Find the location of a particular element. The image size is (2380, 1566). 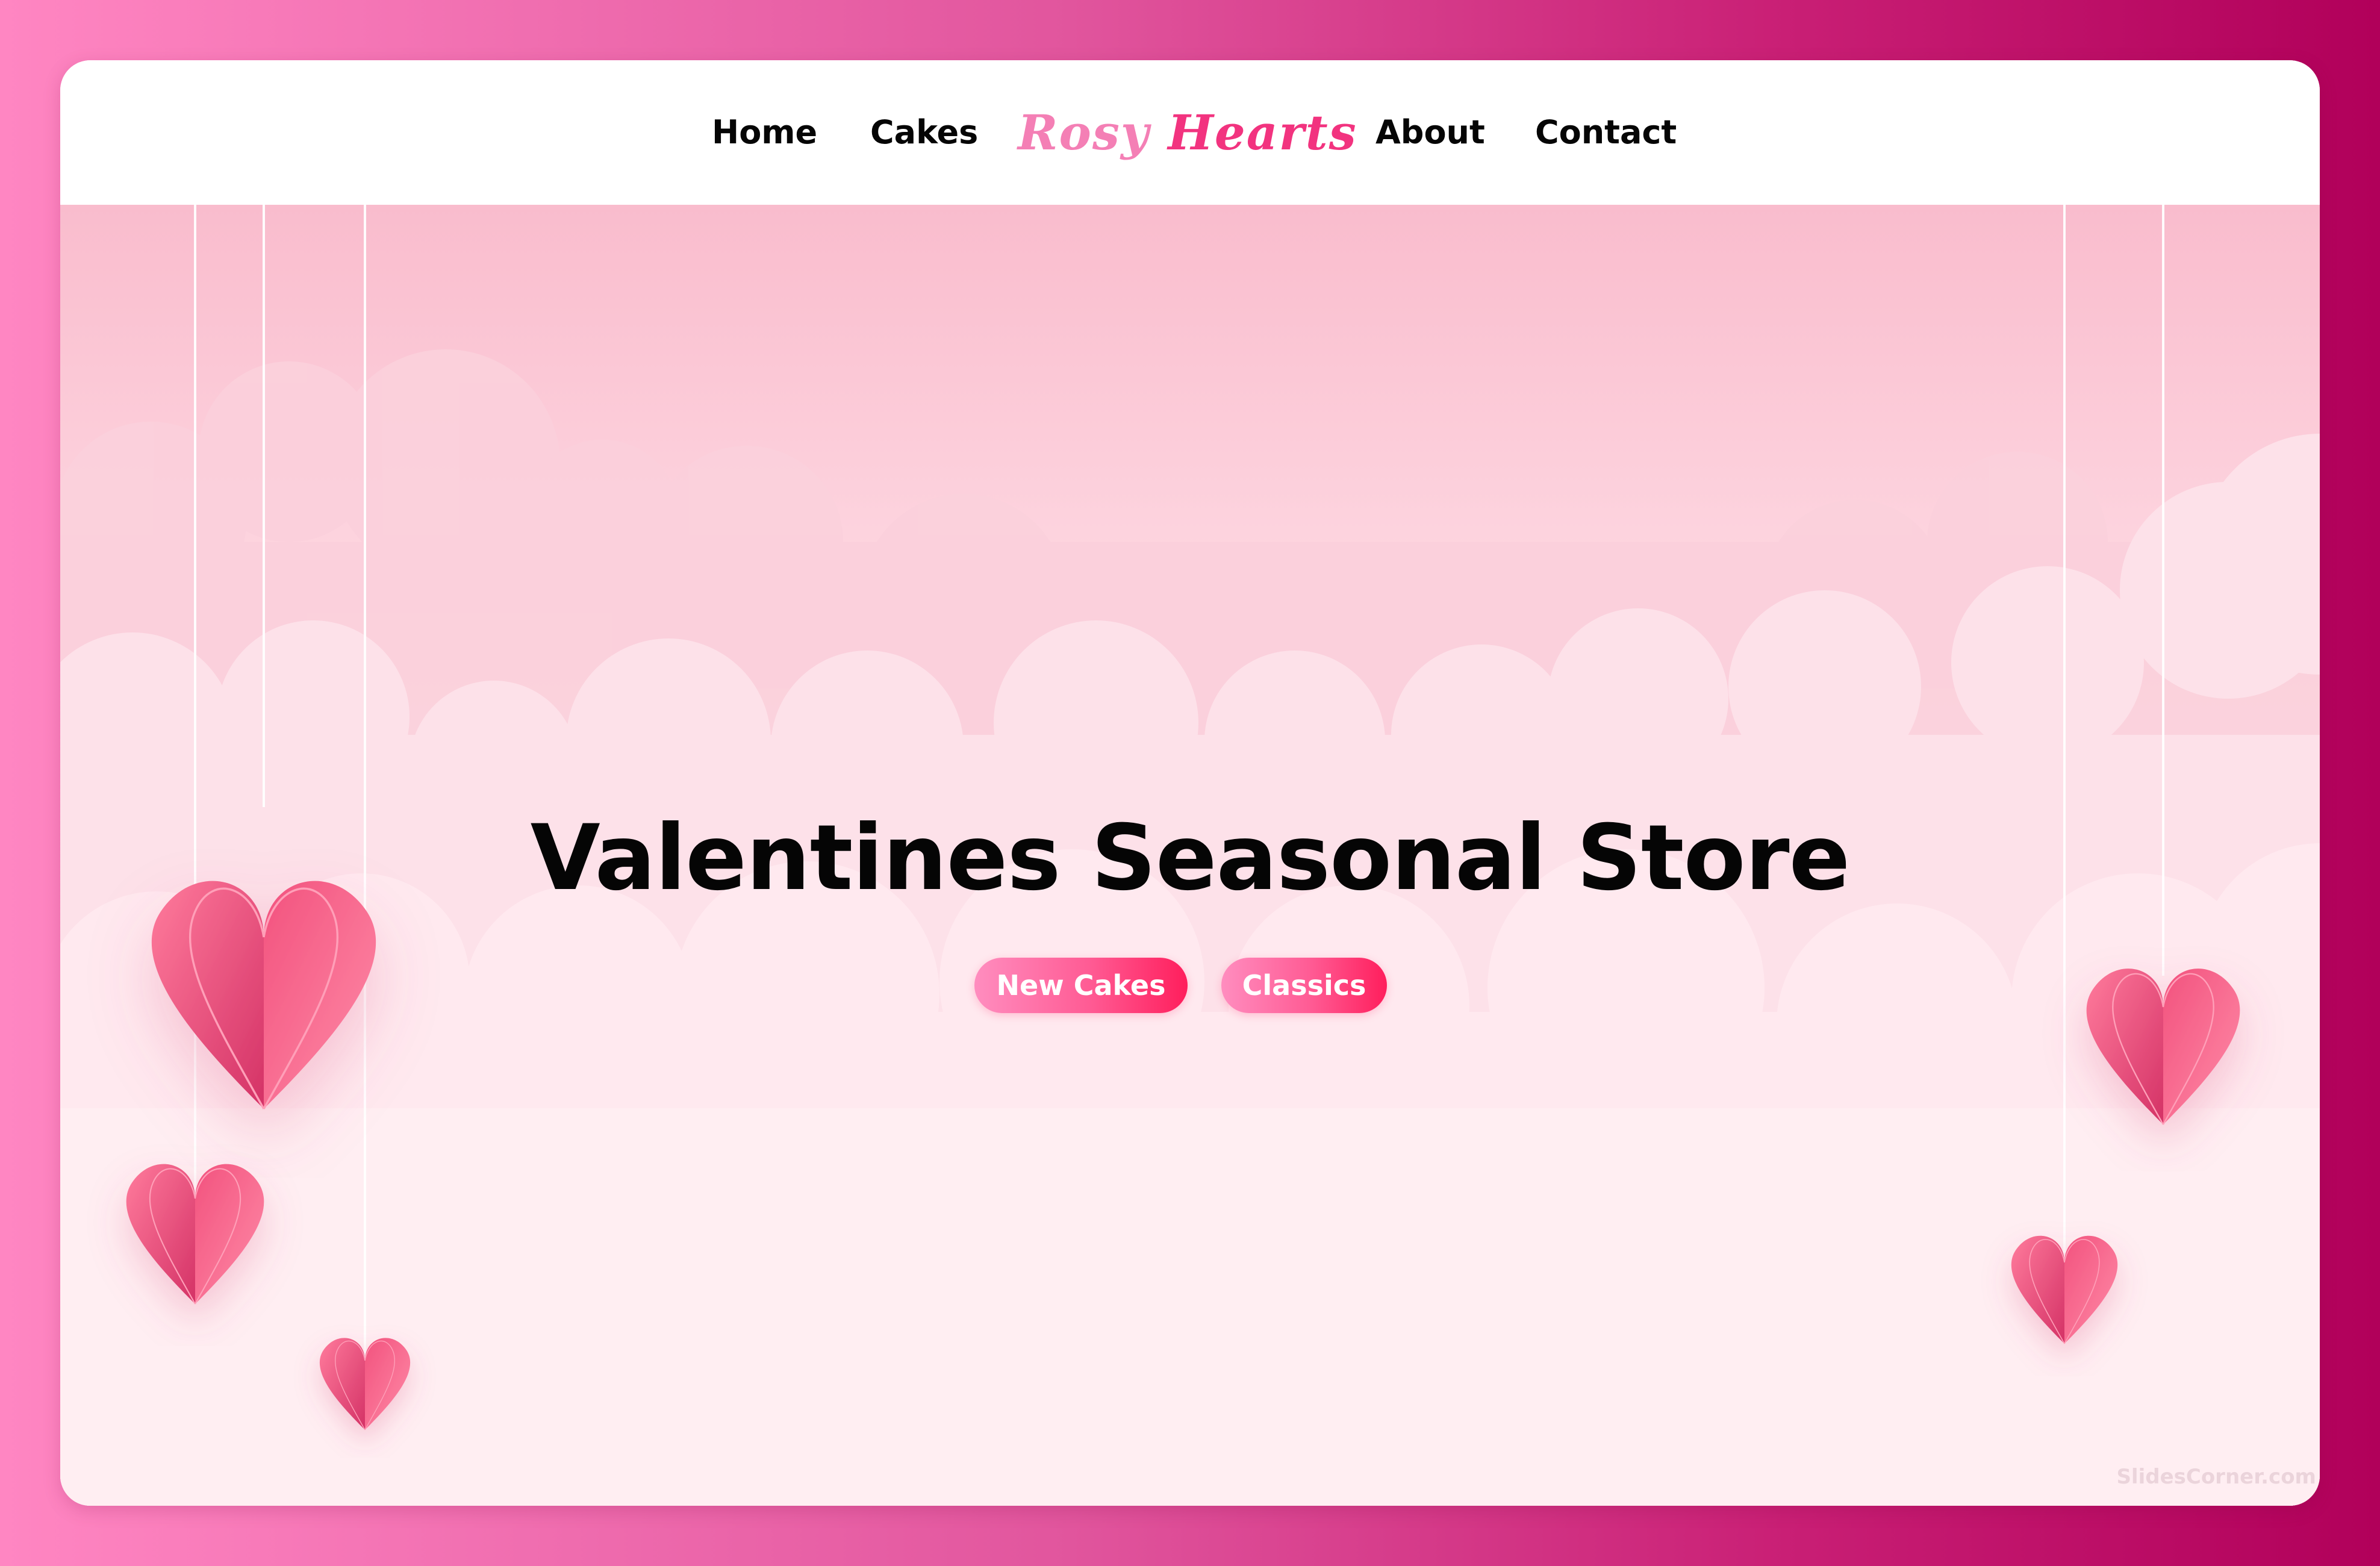

brand-word-rosy: Rosy is located at coordinates (1084, 132).